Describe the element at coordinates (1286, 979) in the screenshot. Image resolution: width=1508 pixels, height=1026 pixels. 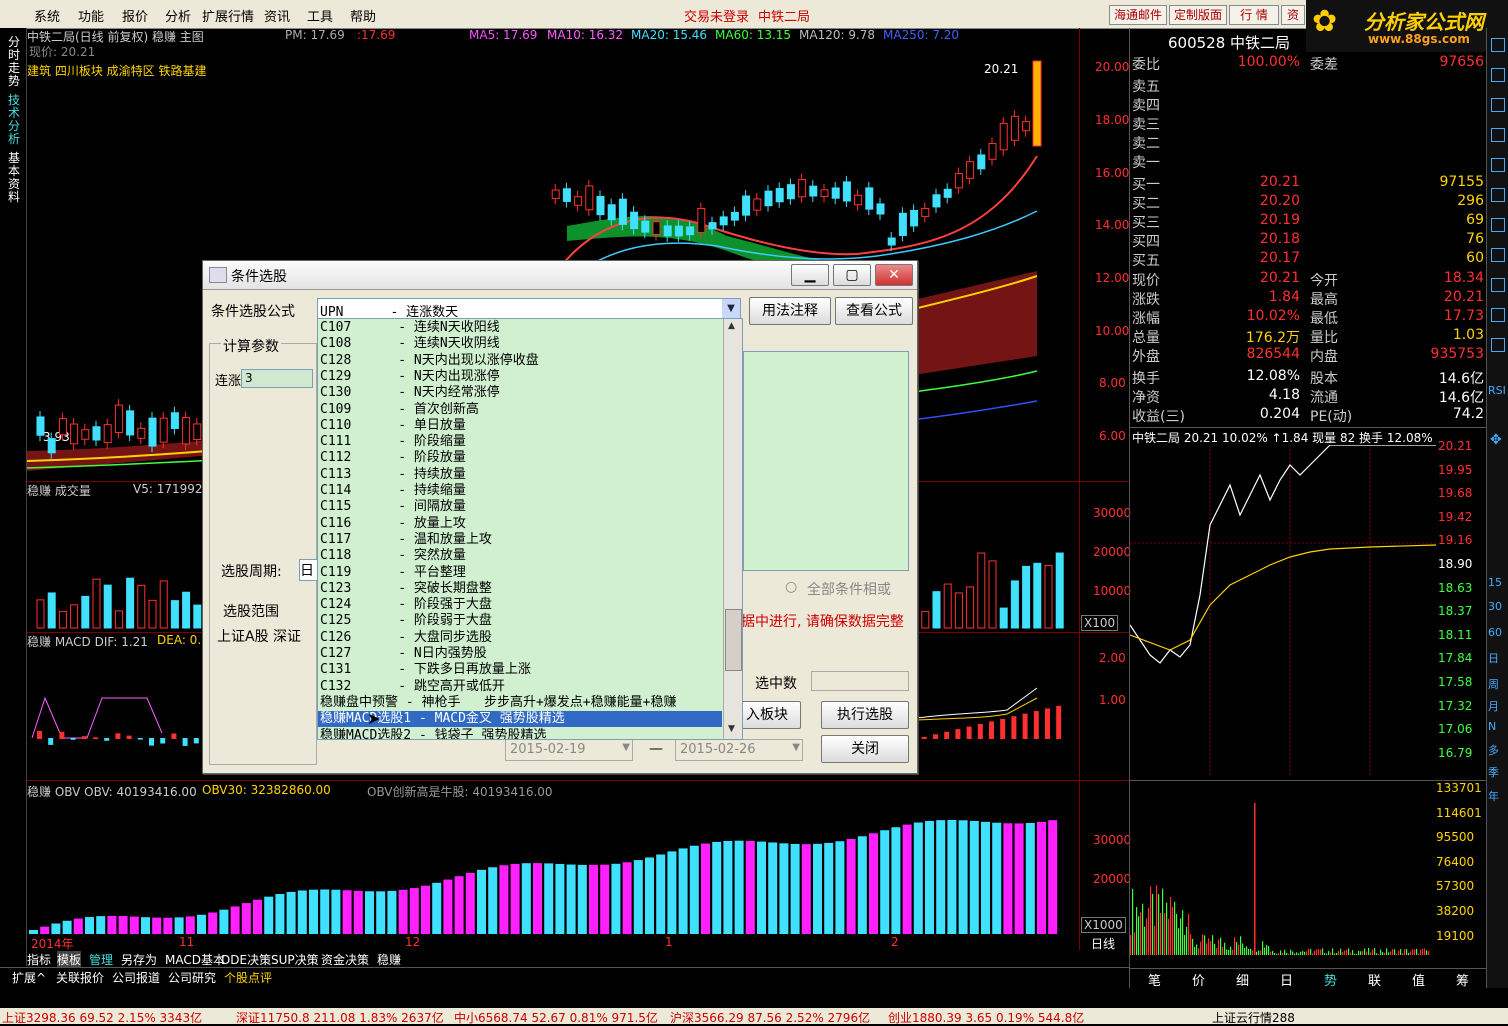
I see `intraday-tab: 日` at that location.